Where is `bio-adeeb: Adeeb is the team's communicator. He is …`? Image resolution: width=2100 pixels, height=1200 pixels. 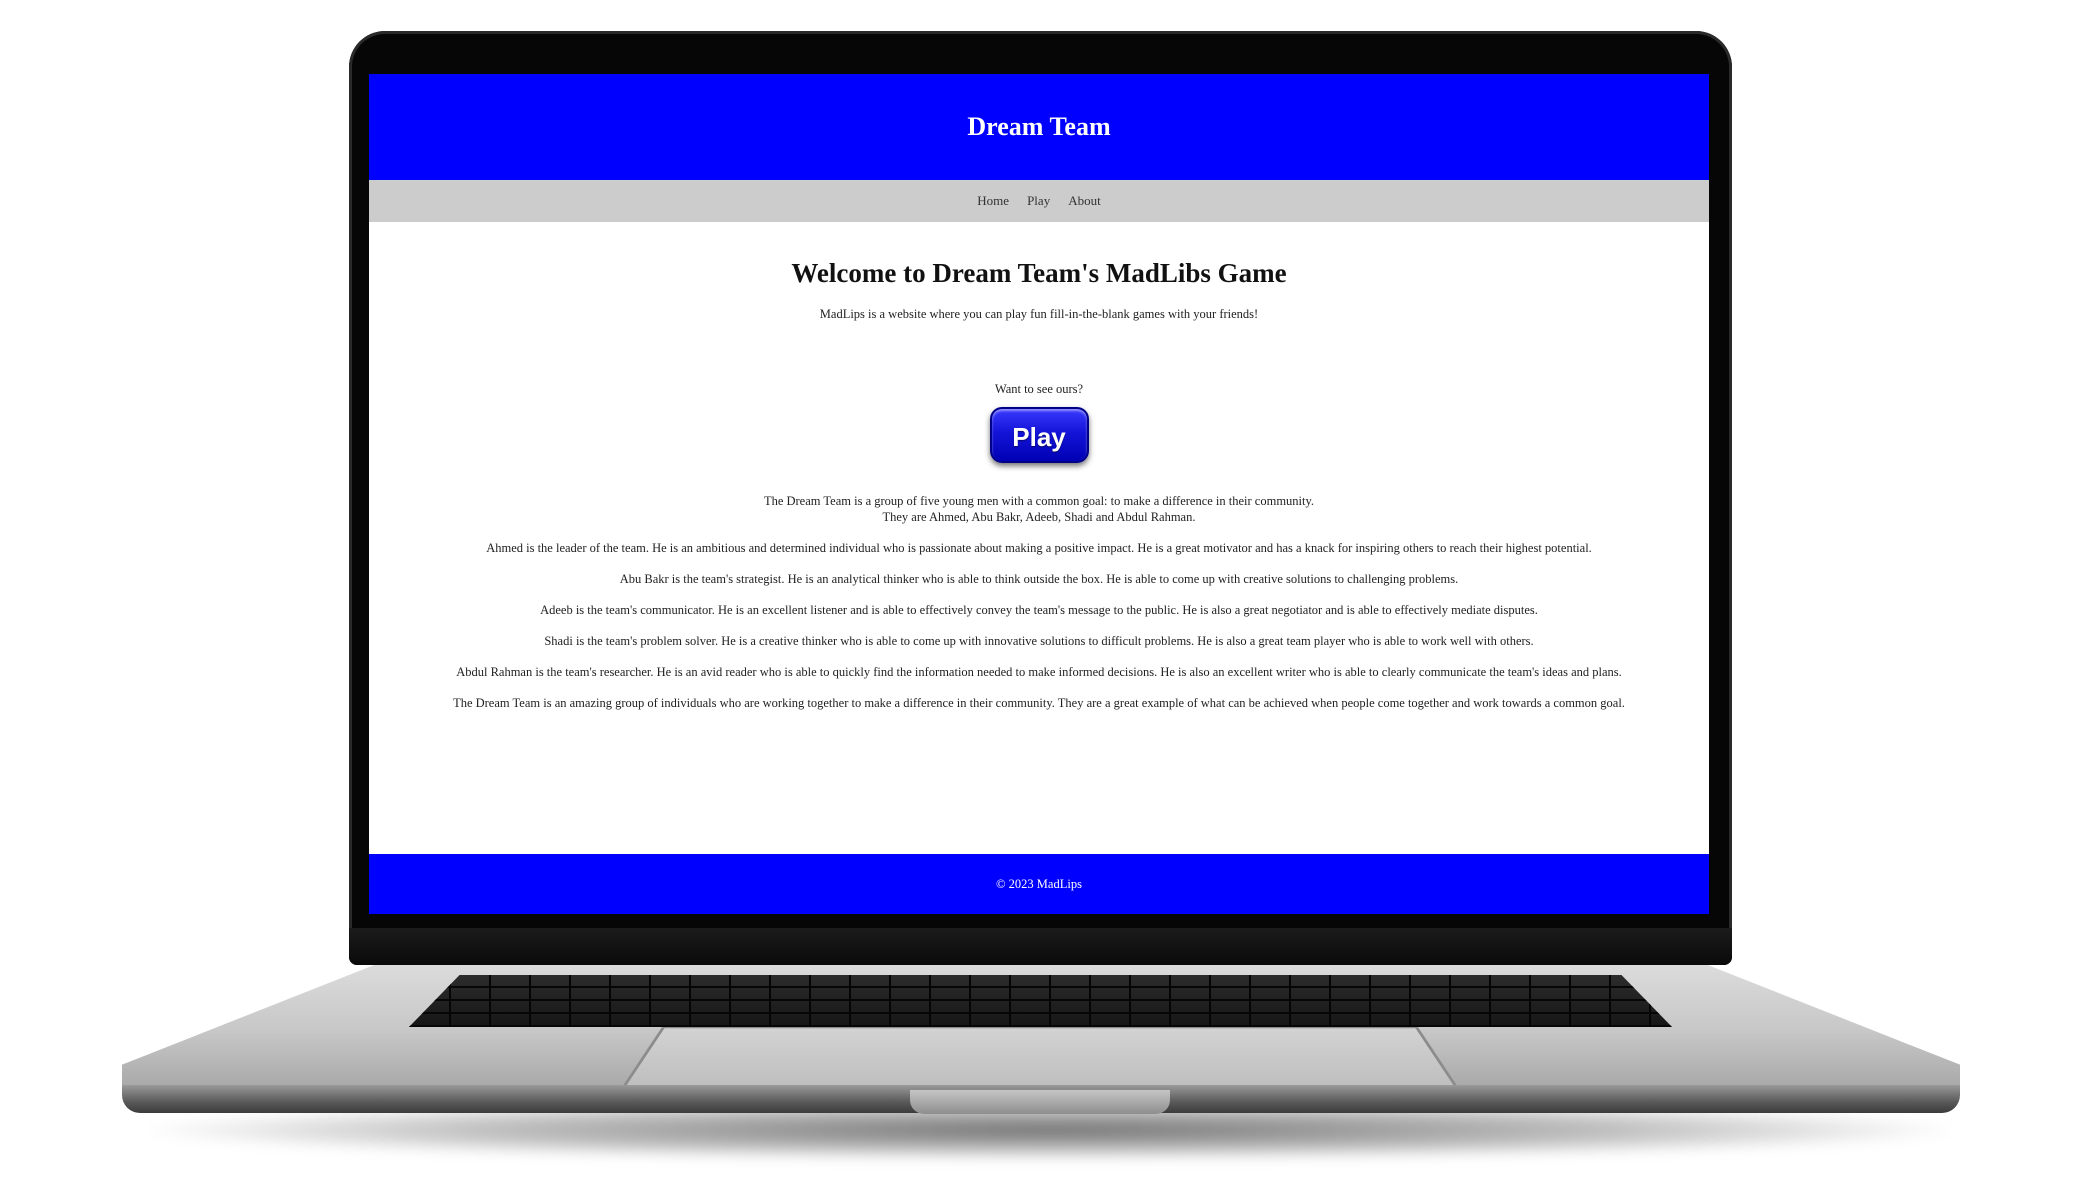
bio-adeeb: Adeeb is the team's communicator. He is … is located at coordinates (1039, 610).